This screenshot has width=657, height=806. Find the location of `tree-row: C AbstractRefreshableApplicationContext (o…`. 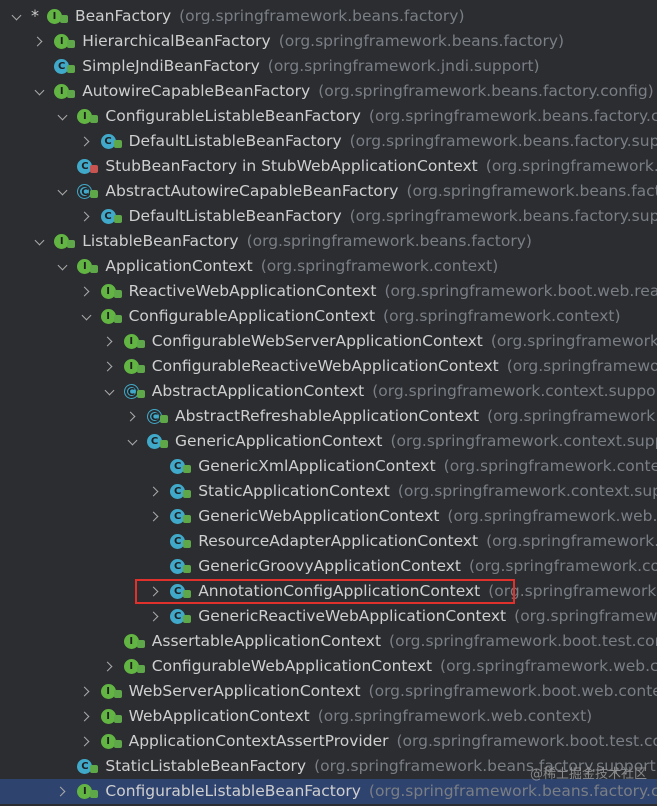

tree-row: C AbstractRefreshableApplicationContext (o… is located at coordinates (328, 416).